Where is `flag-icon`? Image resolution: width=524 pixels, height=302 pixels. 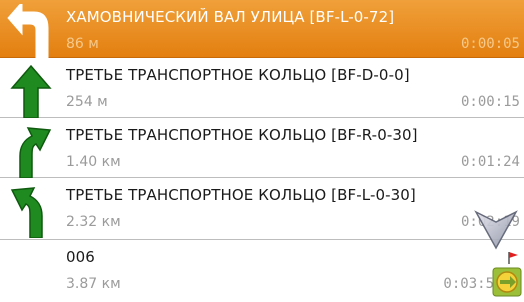 flag-icon is located at coordinates (513, 258).